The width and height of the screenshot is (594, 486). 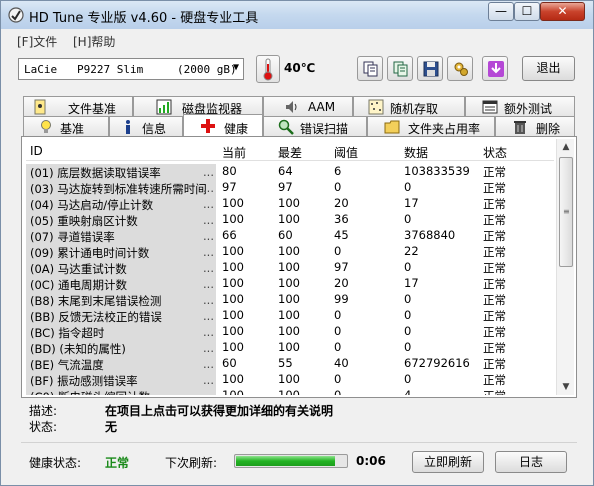 I want to click on refresh-timer: 0:06, so click(x=371, y=461).